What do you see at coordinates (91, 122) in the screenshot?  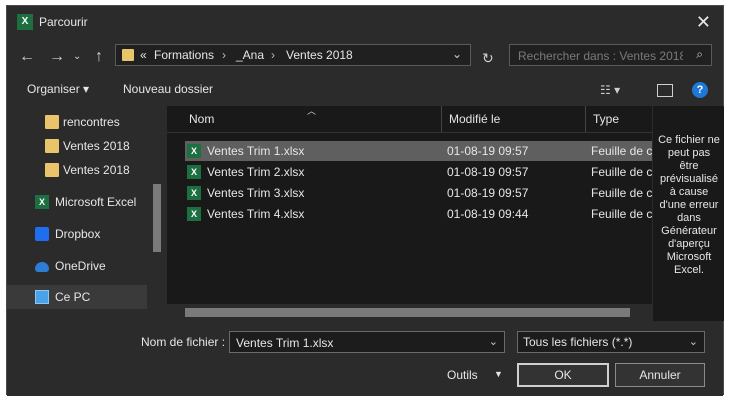 I see `sidebar-item-label: rencontres` at bounding box center [91, 122].